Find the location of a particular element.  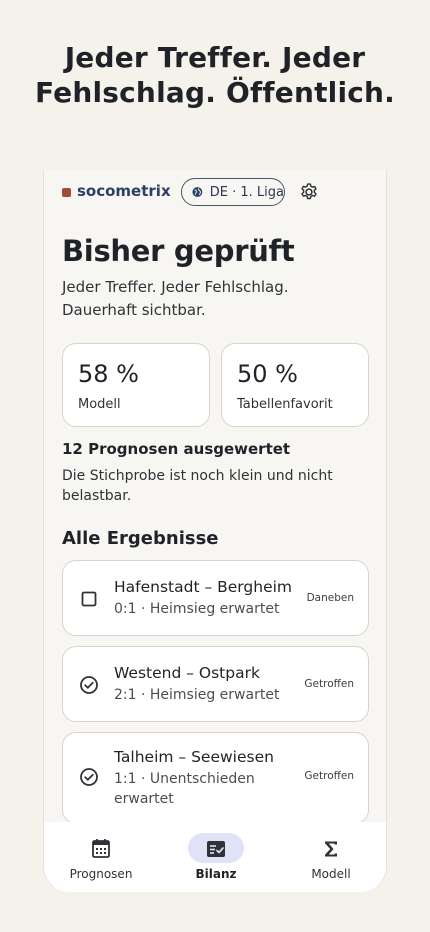

nav-item-prognosen: Prognosen is located at coordinates (101, 857).